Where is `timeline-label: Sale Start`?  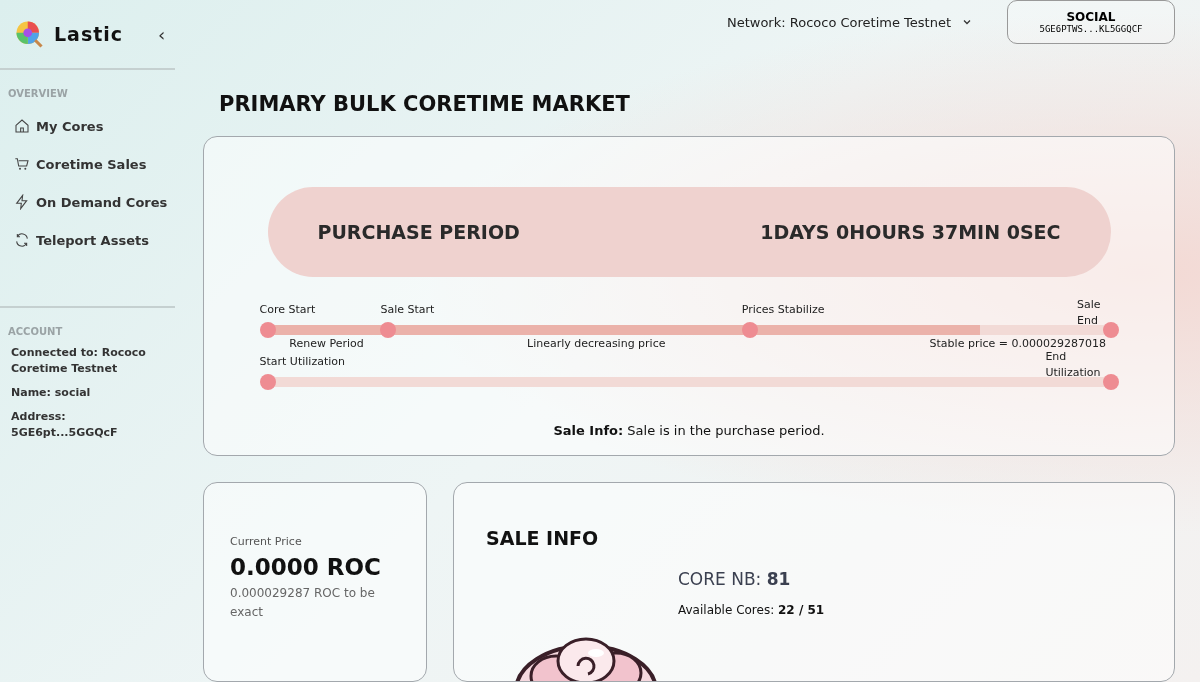 timeline-label: Sale Start is located at coordinates (407, 309).